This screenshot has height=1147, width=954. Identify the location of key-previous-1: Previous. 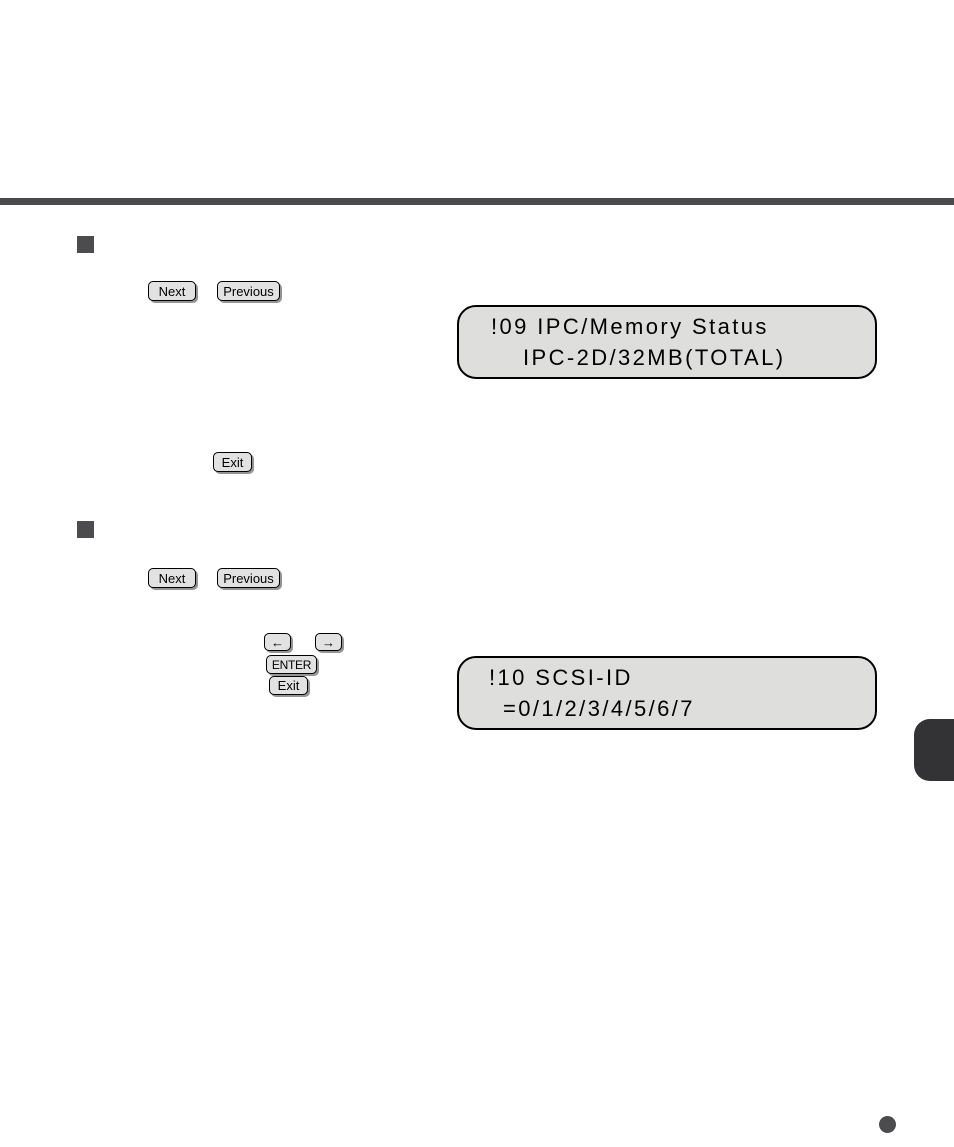
(248, 291).